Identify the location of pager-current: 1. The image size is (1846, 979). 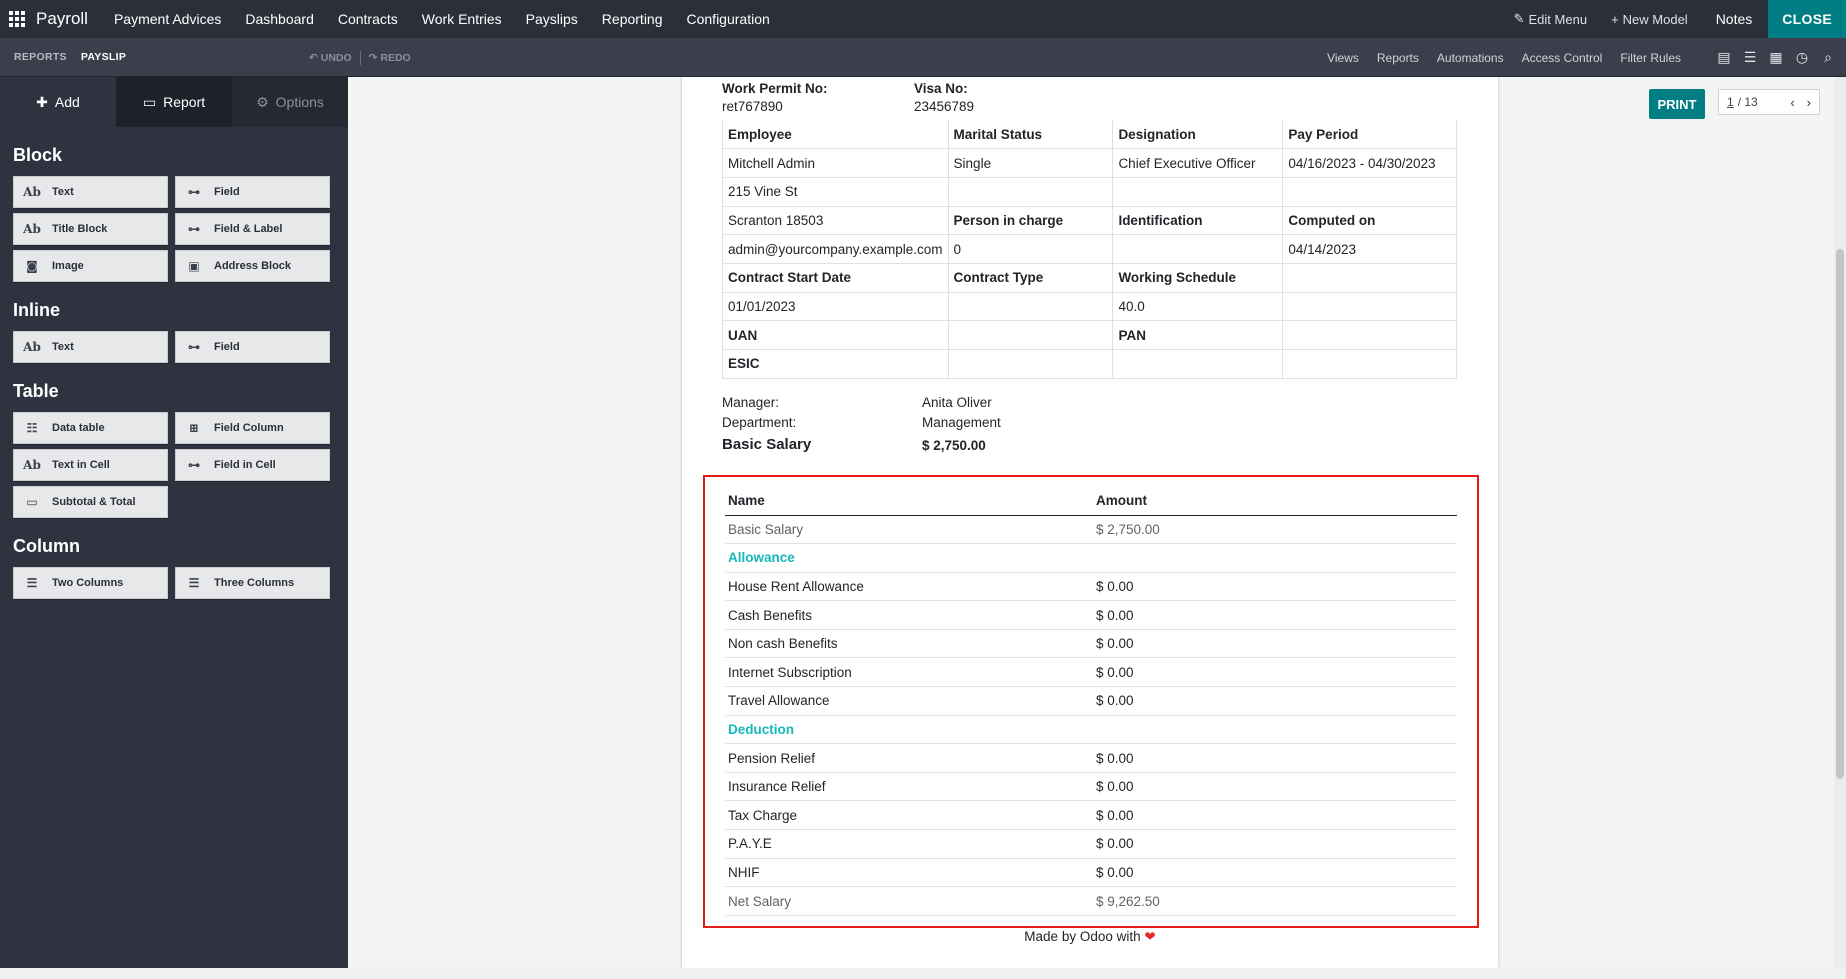
(1730, 102).